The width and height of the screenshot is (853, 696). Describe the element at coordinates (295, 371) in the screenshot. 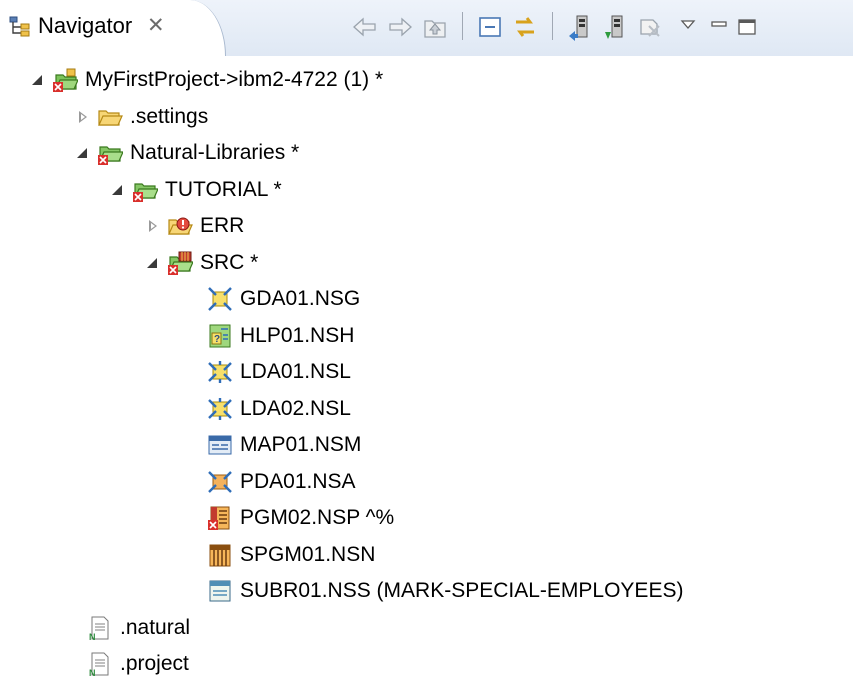

I see `tree-item-label: LDA01.NSL` at that location.